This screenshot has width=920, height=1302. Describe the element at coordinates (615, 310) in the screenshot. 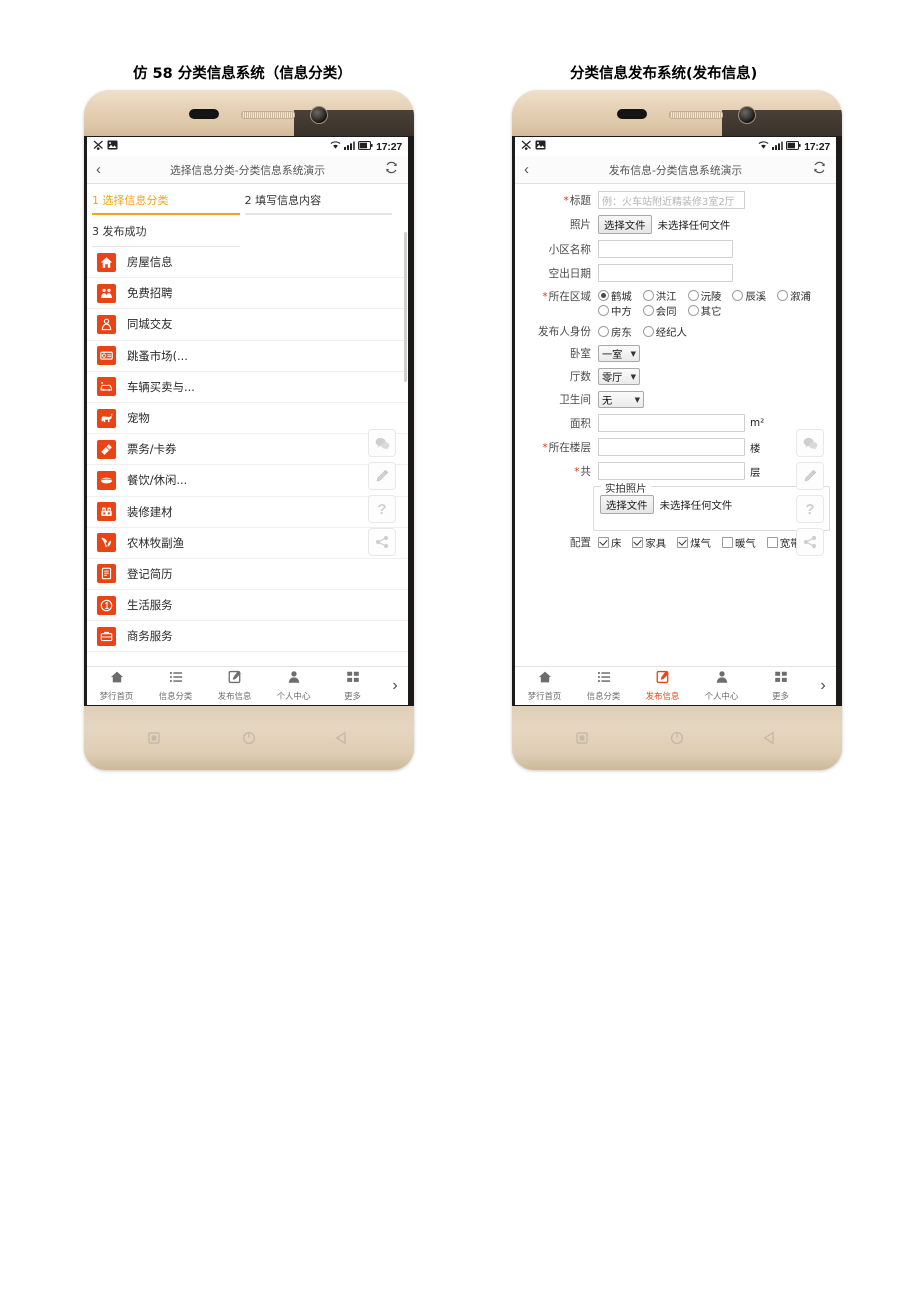

I see `radio-option: 中方` at that location.